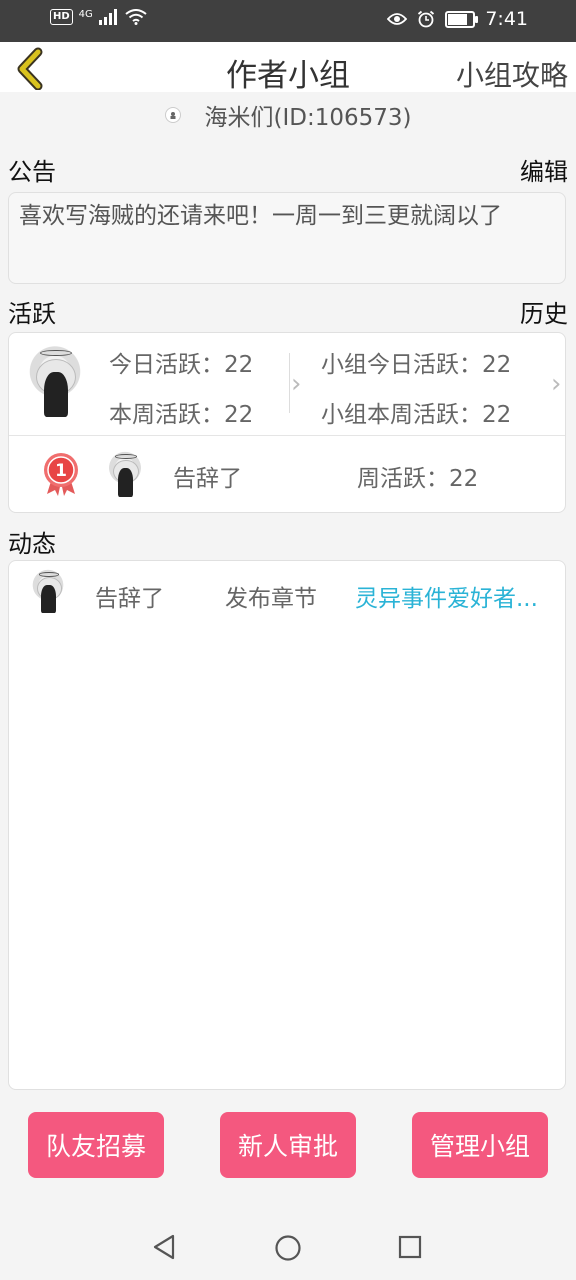 Image resolution: width=576 pixels, height=1280 pixels. I want to click on group-avatar-icon, so click(172, 115).